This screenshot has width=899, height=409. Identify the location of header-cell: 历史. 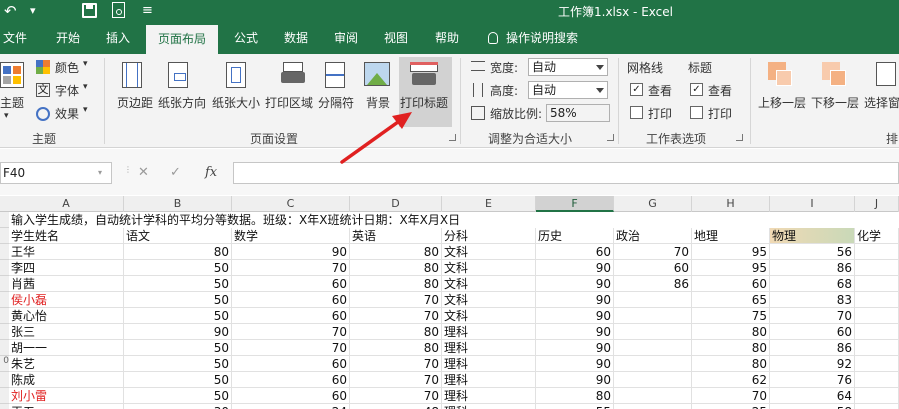
(575, 236).